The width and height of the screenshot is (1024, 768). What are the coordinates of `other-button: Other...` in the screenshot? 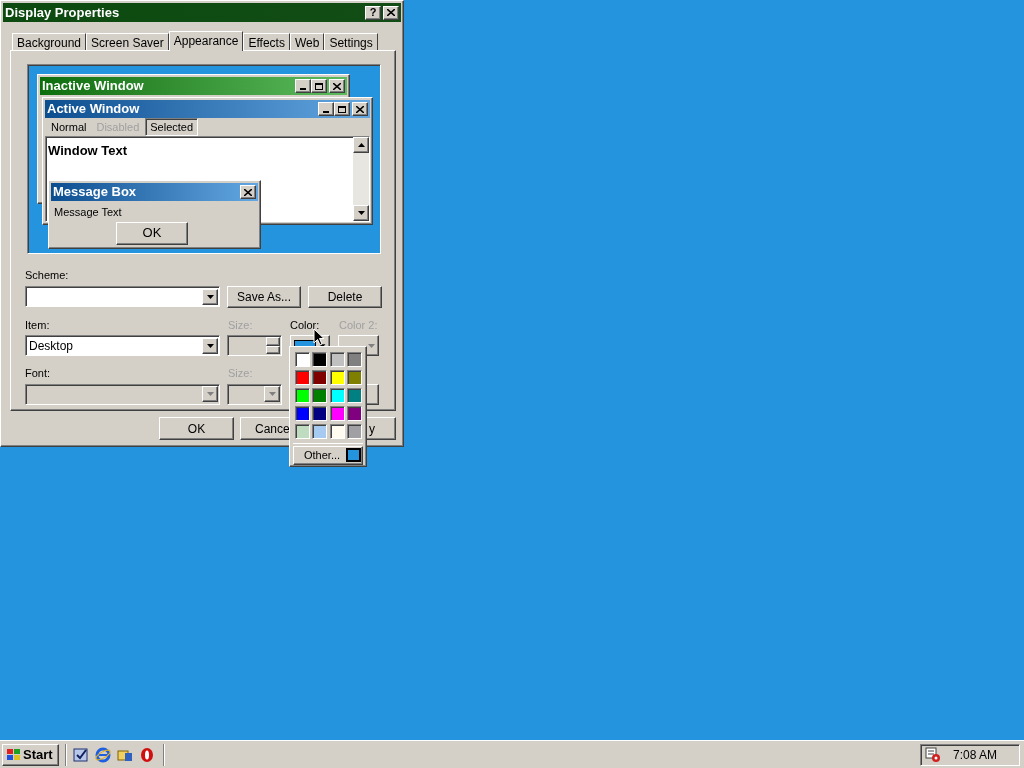 It's located at (328, 455).